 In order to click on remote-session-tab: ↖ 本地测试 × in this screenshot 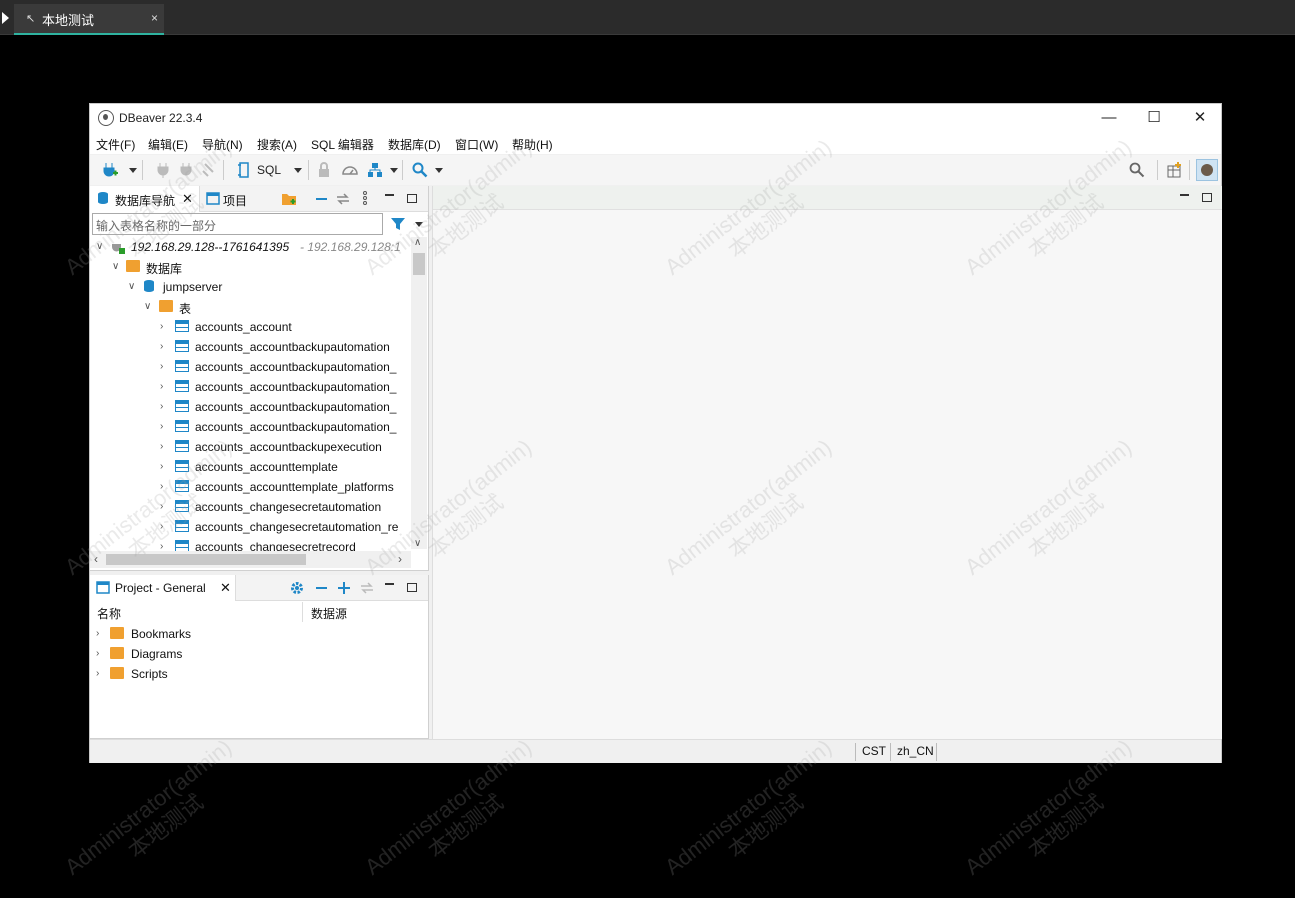, I will do `click(89, 19)`.